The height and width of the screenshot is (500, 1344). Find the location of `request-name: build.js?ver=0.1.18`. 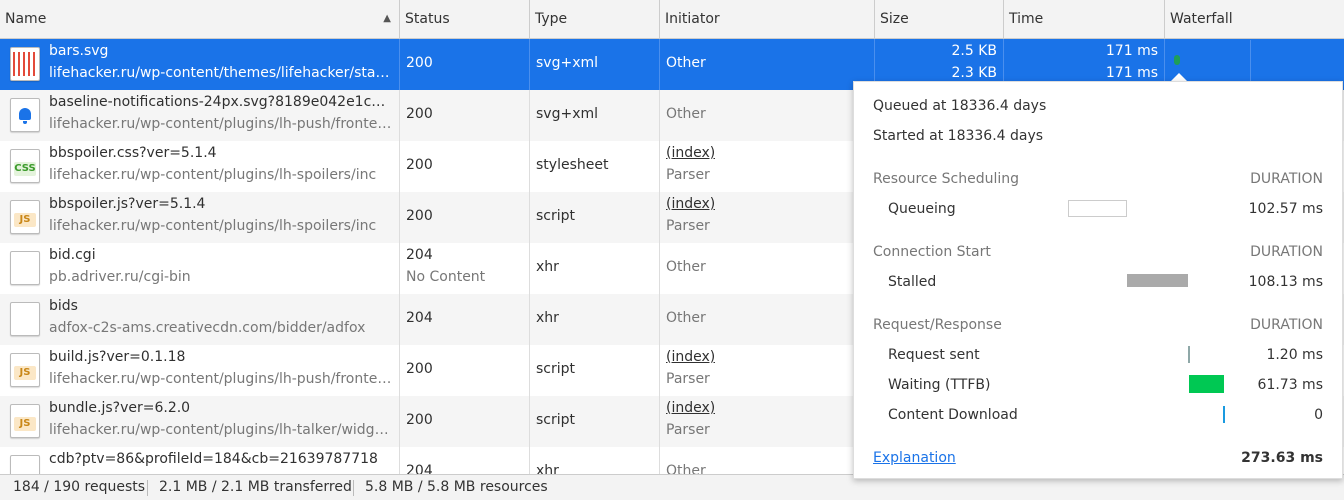

request-name: build.js?ver=0.1.18 is located at coordinates (117, 357).